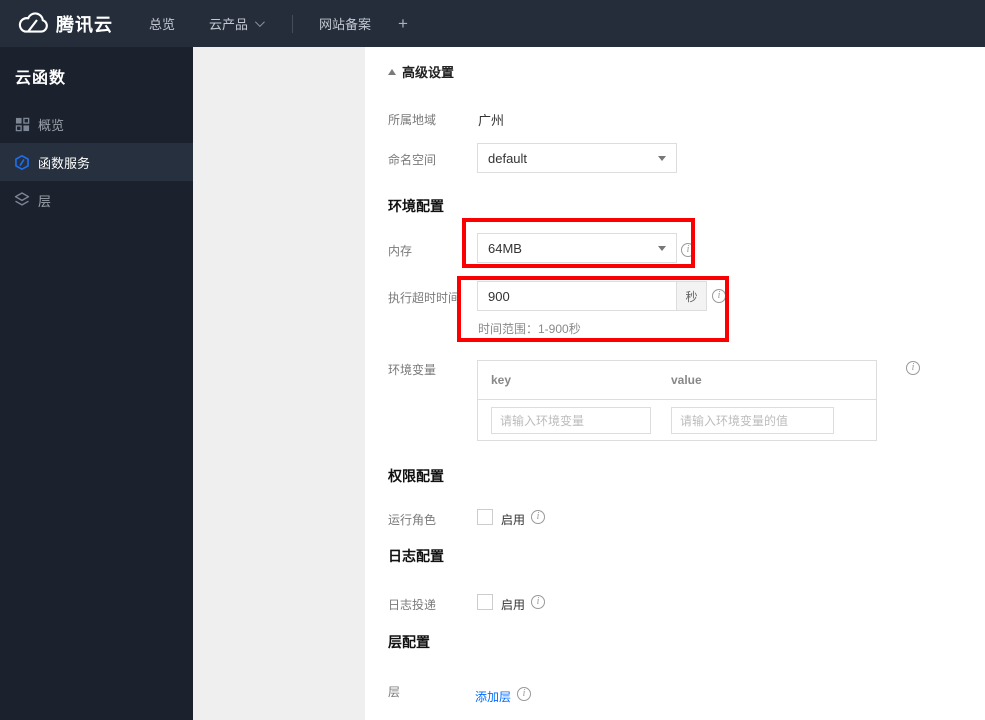  I want to click on scf-hexagon-icon, so click(22, 162).